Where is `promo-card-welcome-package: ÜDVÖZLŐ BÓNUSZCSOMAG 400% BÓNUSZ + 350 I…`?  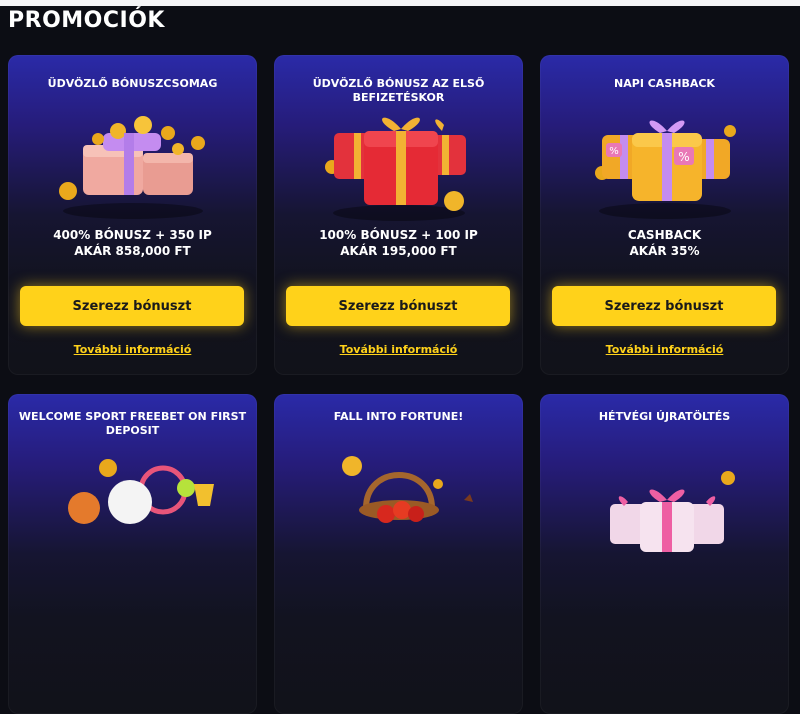
promo-card-welcome-package: ÜDVÖZLŐ BÓNUSZCSOMAG 400% BÓNUSZ + 350 I… is located at coordinates (132, 215).